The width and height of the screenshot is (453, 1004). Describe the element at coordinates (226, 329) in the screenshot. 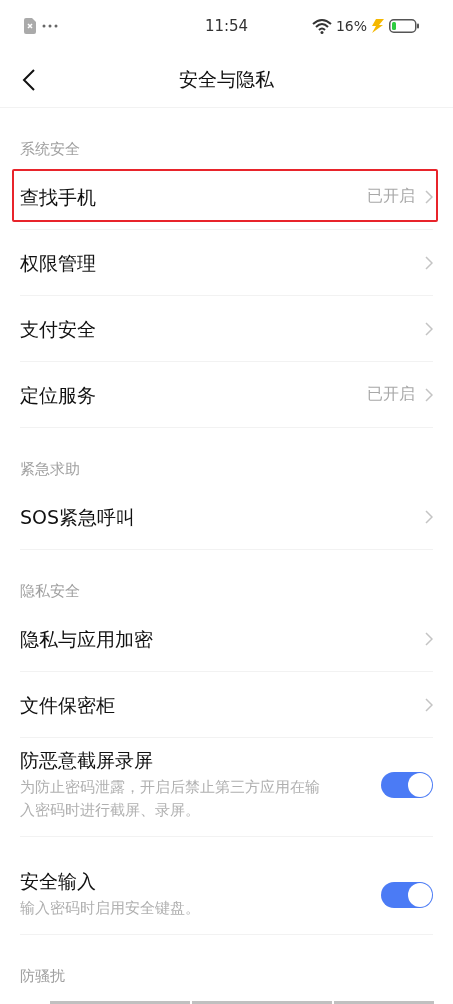

I see `settings-item: 支付安全` at that location.